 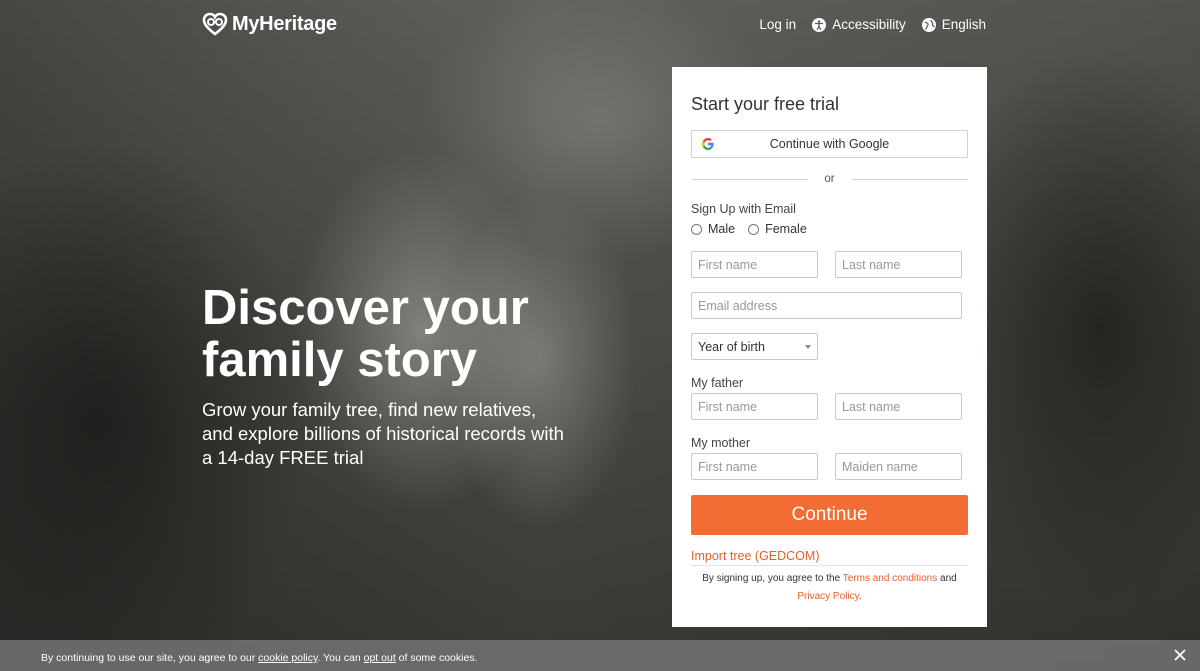 I want to click on top-nav: Log in Accessibility English, so click(x=872, y=24).